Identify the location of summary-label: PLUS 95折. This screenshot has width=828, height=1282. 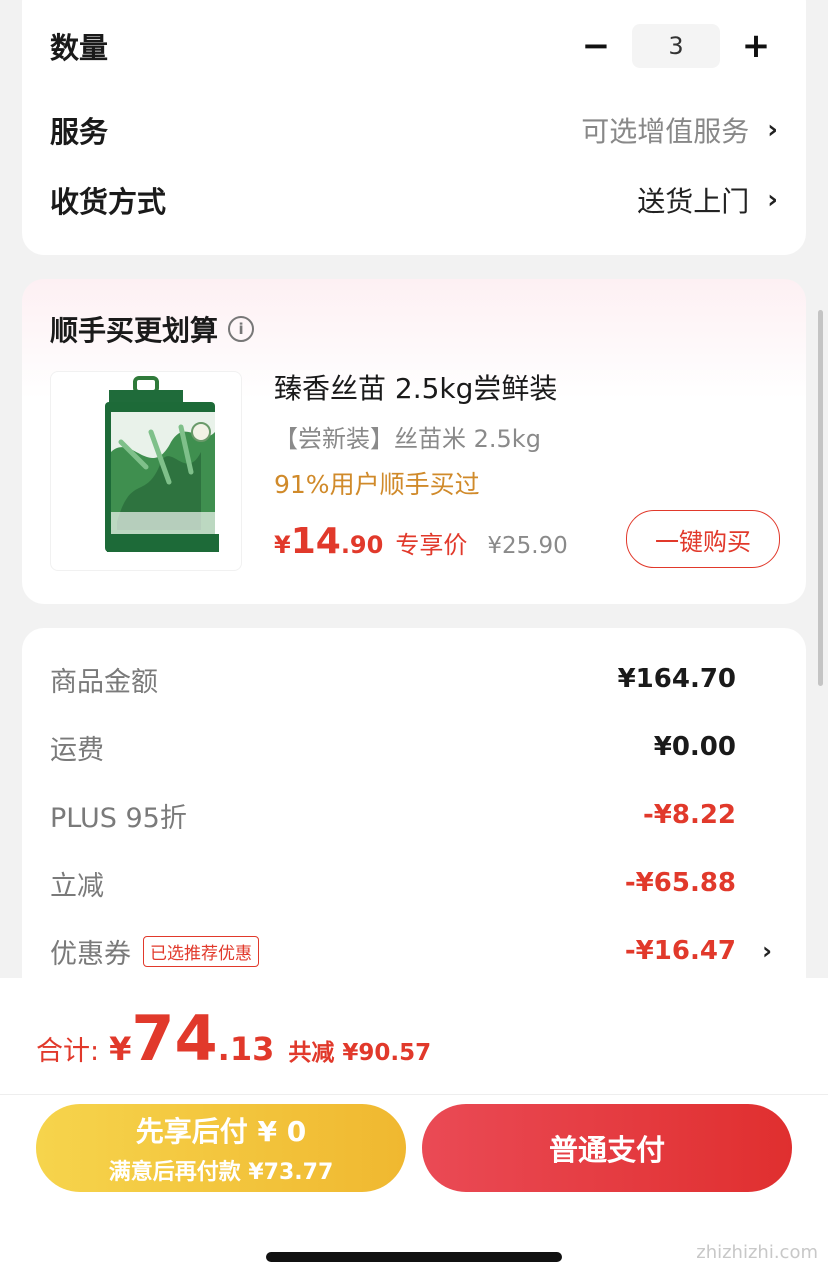
(118, 818).